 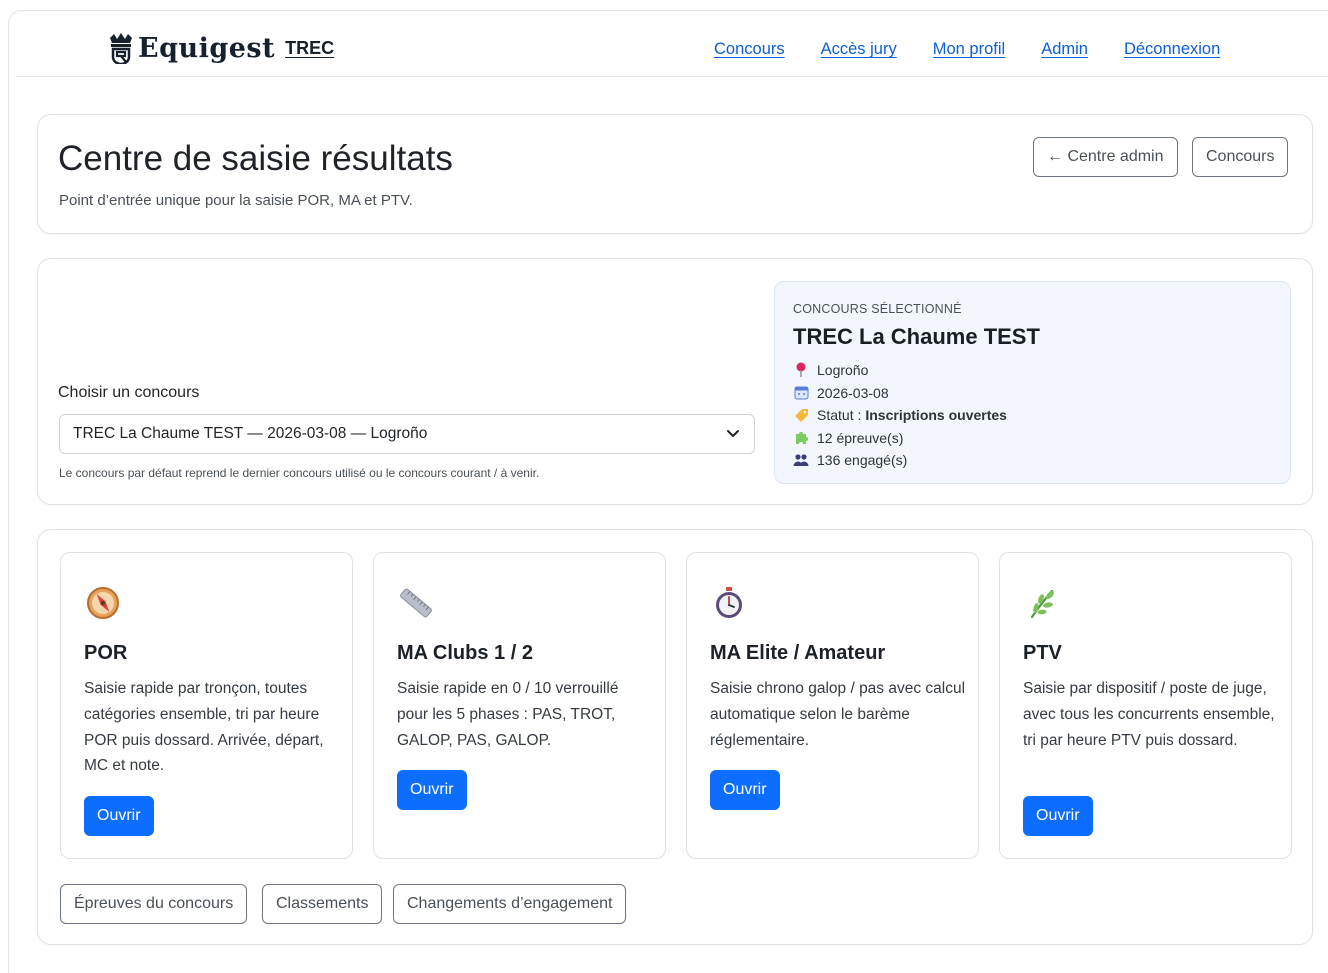 I want to click on nav-link-concours: Concours, so click(x=749, y=49).